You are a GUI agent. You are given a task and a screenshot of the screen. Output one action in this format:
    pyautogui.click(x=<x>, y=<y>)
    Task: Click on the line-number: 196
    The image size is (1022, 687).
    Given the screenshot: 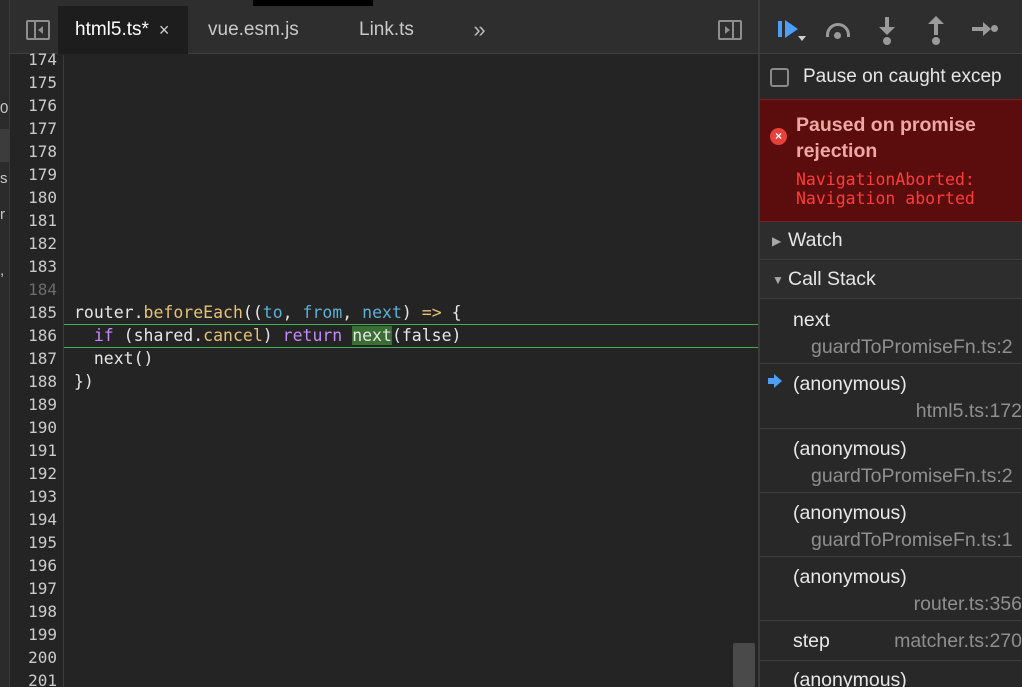 What is the action you would take?
    pyautogui.click(x=33, y=565)
    